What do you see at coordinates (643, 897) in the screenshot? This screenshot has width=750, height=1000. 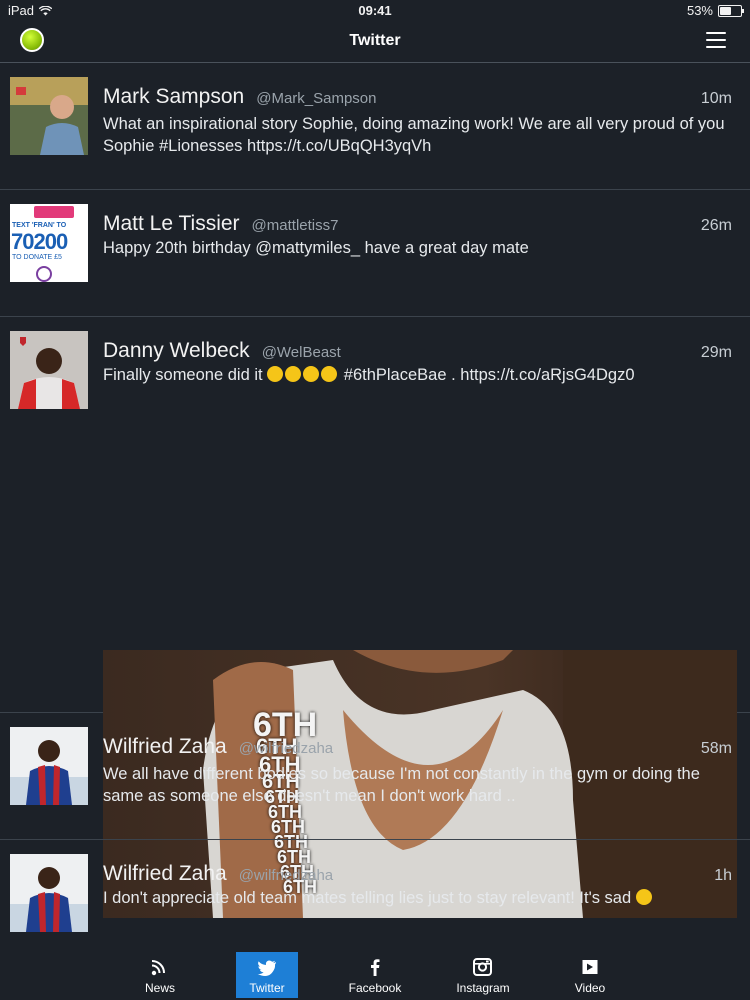 I see `pensive-emoji-icon` at bounding box center [643, 897].